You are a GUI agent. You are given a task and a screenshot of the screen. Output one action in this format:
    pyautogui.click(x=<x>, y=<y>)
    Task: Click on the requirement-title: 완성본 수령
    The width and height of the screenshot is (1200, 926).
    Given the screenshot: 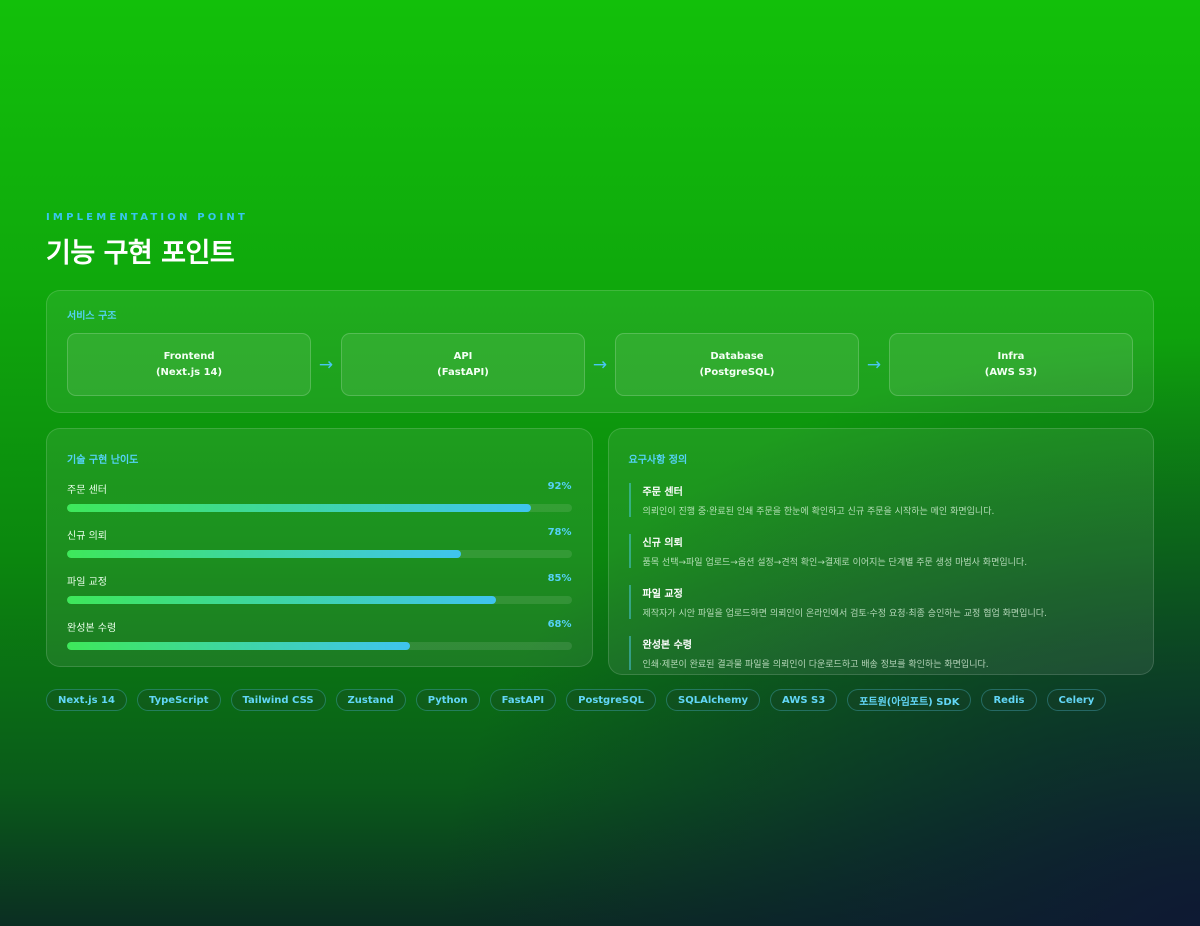 What is the action you would take?
    pyautogui.click(x=667, y=645)
    